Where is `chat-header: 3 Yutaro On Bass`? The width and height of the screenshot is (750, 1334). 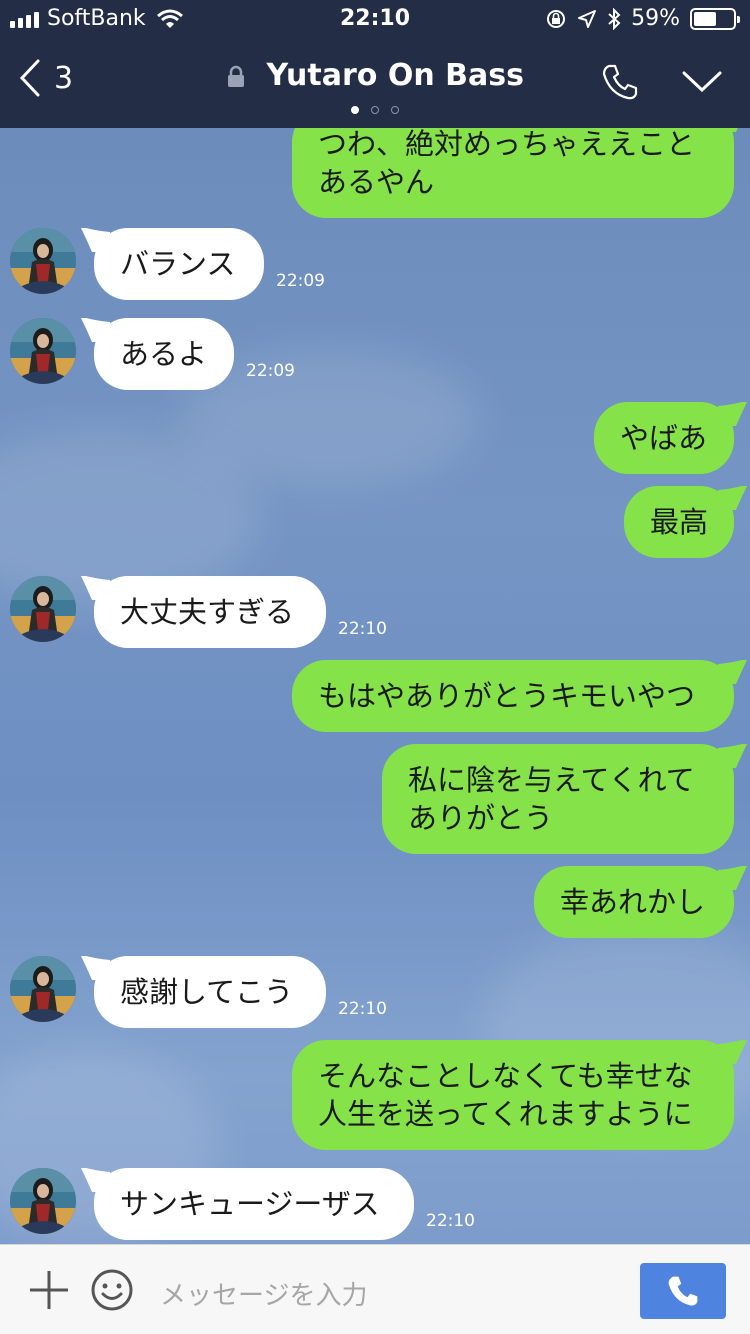
chat-header: 3 Yutaro On Bass is located at coordinates (375, 84).